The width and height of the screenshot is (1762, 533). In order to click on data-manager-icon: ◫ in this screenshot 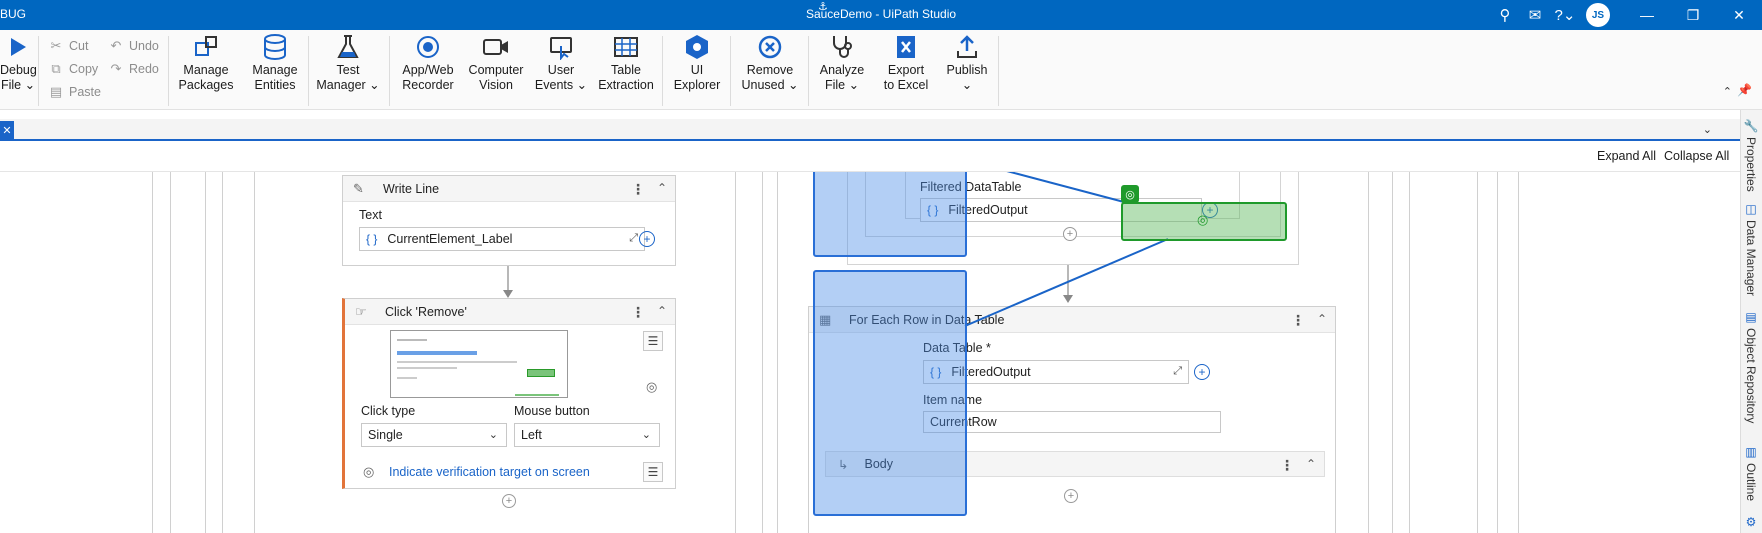, I will do `click(1751, 209)`.